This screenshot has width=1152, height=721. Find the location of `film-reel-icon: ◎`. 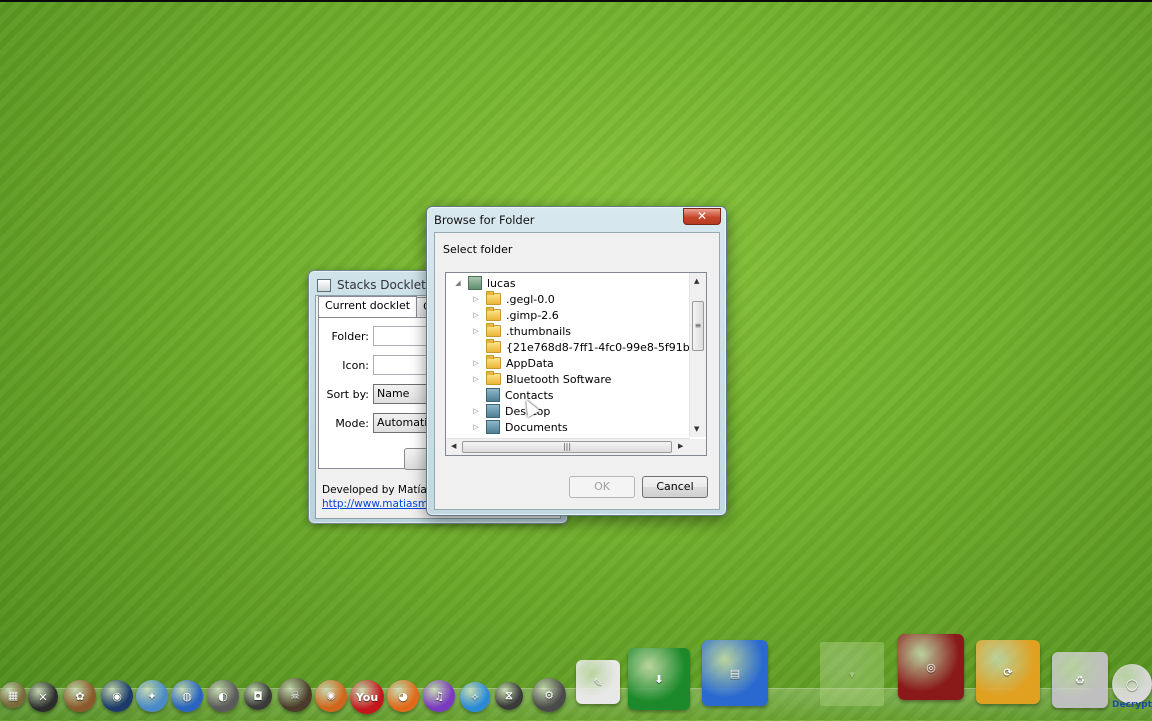

film-reel-icon: ◎ is located at coordinates (931, 667).